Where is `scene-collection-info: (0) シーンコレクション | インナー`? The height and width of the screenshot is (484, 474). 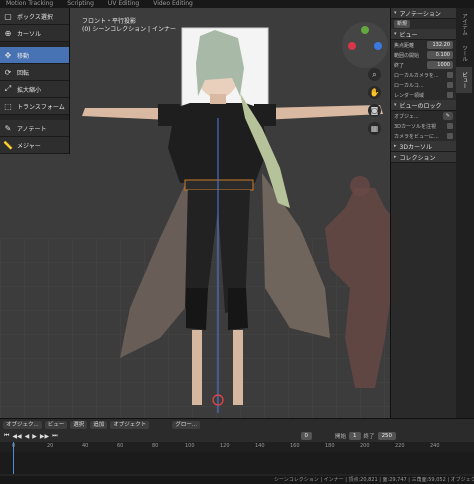
scene-collection-info: (0) シーンコレクション | インナー is located at coordinates (129, 29).